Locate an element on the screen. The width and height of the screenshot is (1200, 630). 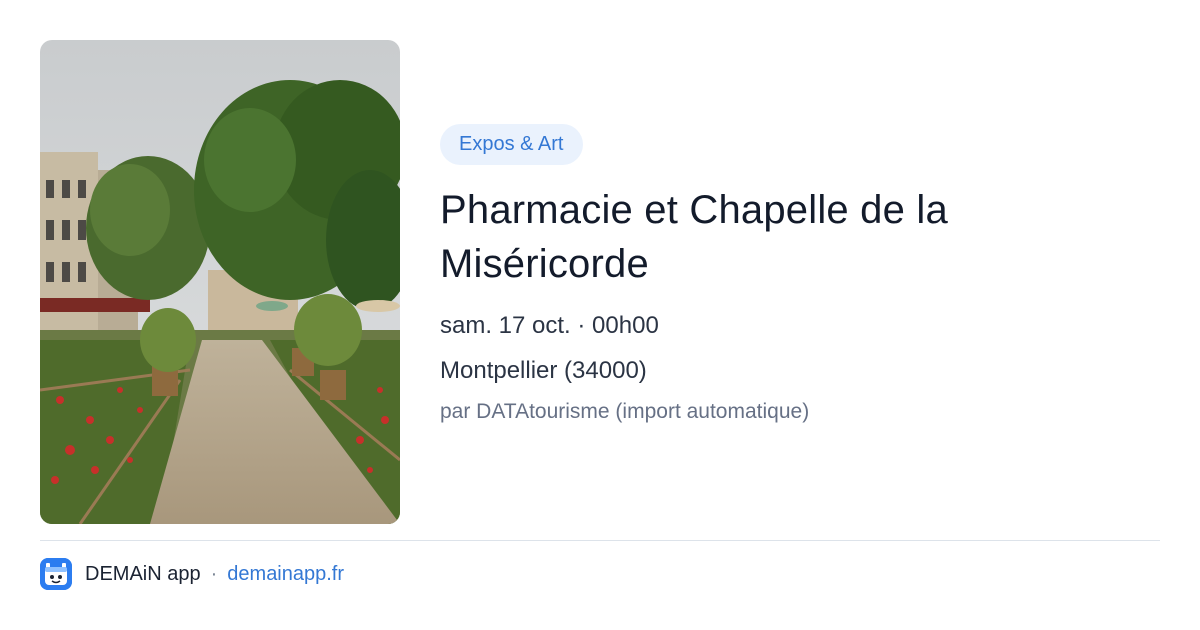
footer-divider is located at coordinates (600, 540).